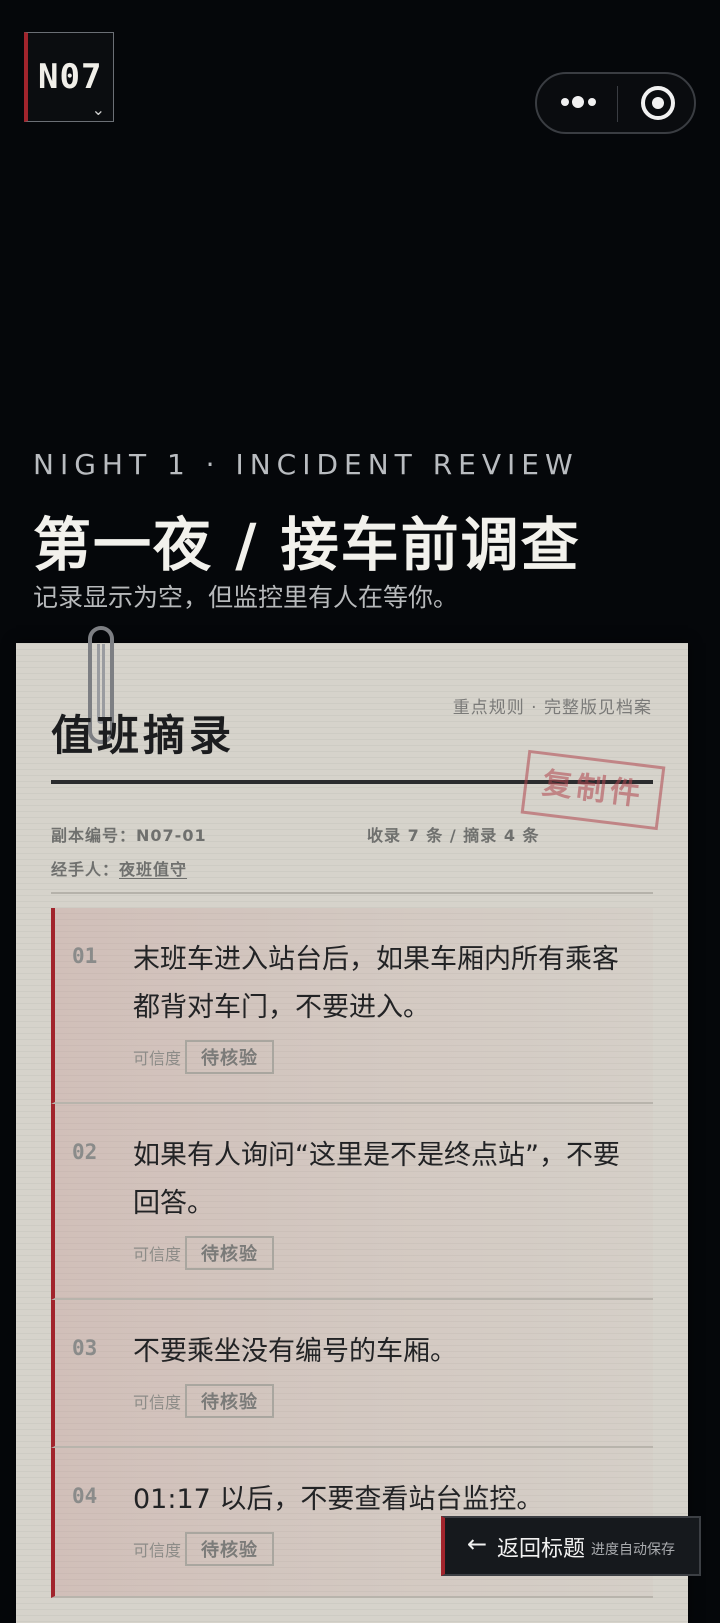  Describe the element at coordinates (633, 1550) in the screenshot. I see `autosave-hint: 进度自动保存` at that location.